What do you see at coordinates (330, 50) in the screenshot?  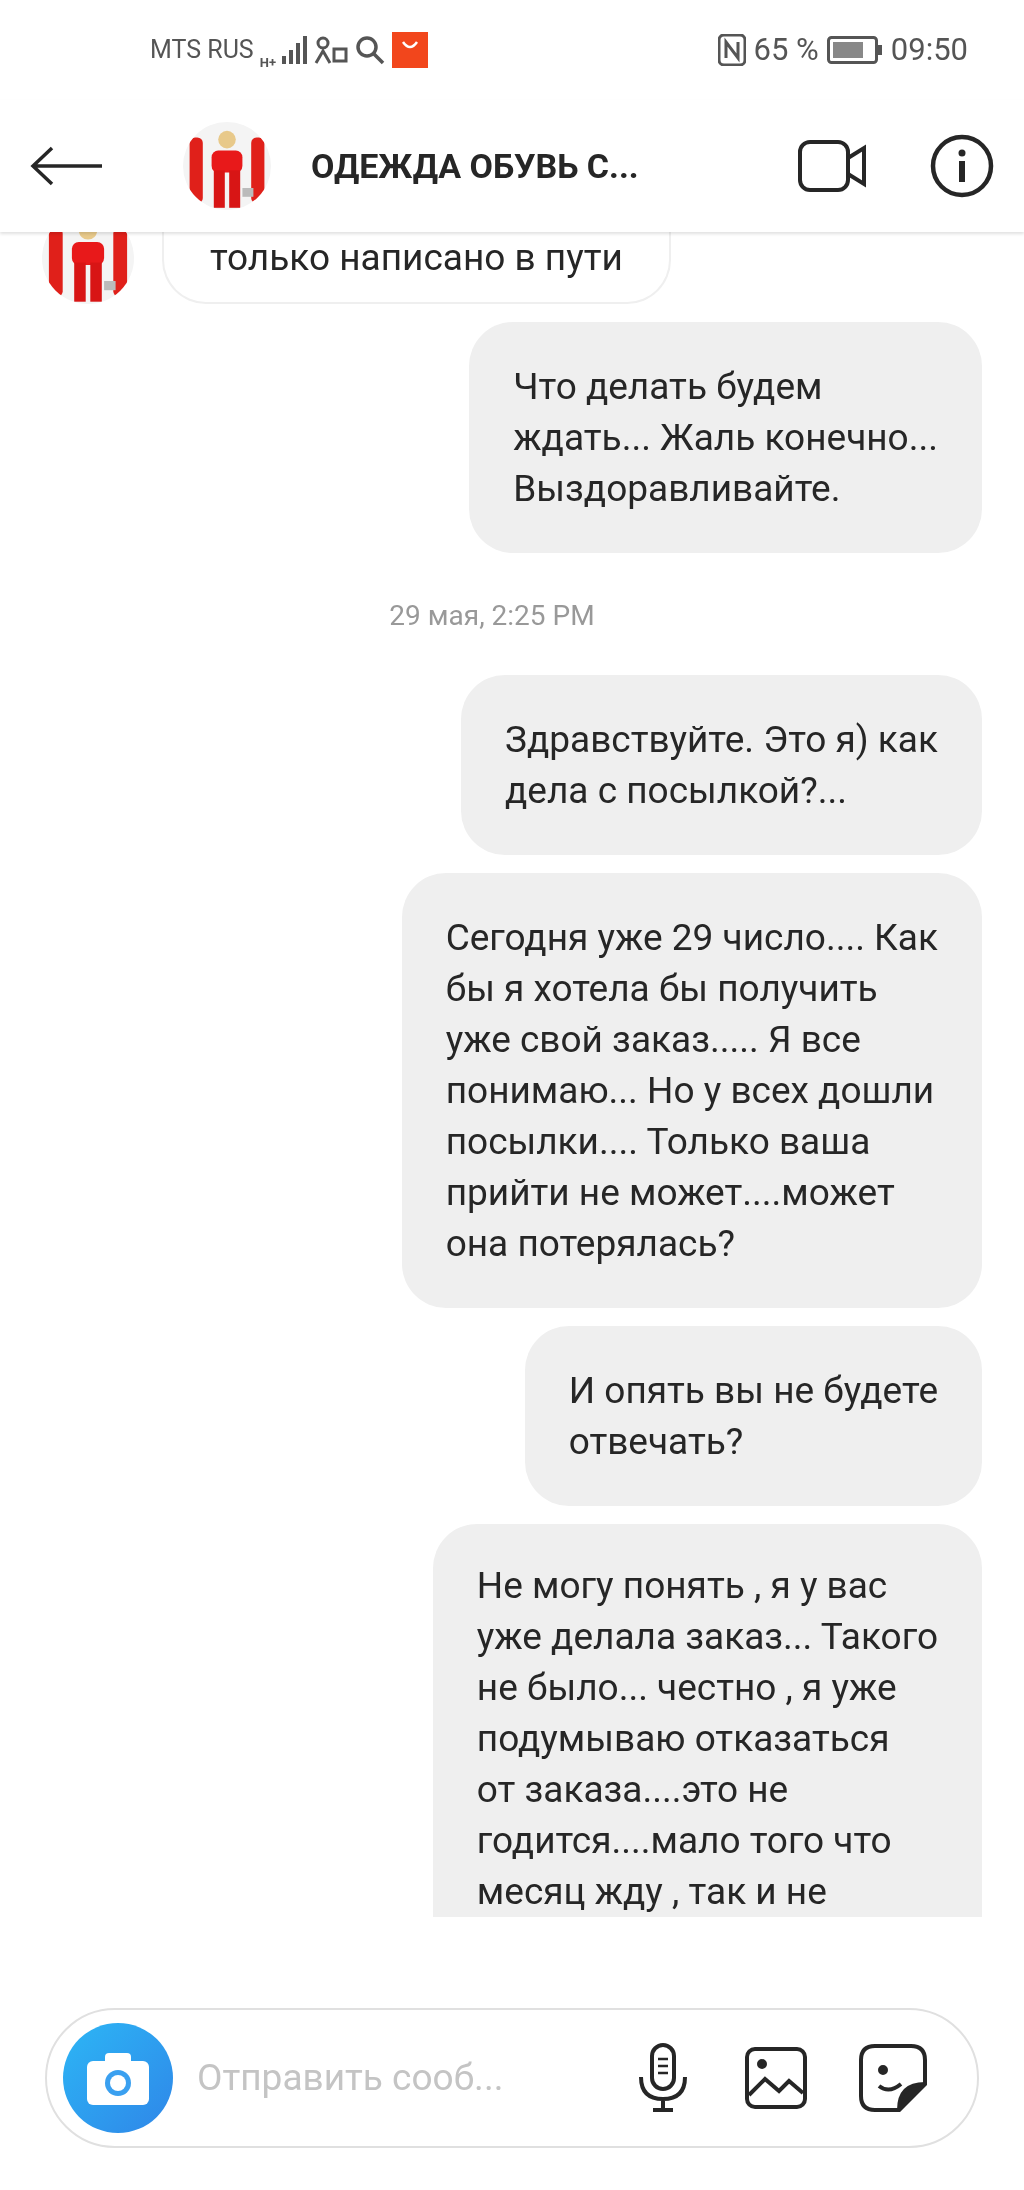 I see `person-icon` at bounding box center [330, 50].